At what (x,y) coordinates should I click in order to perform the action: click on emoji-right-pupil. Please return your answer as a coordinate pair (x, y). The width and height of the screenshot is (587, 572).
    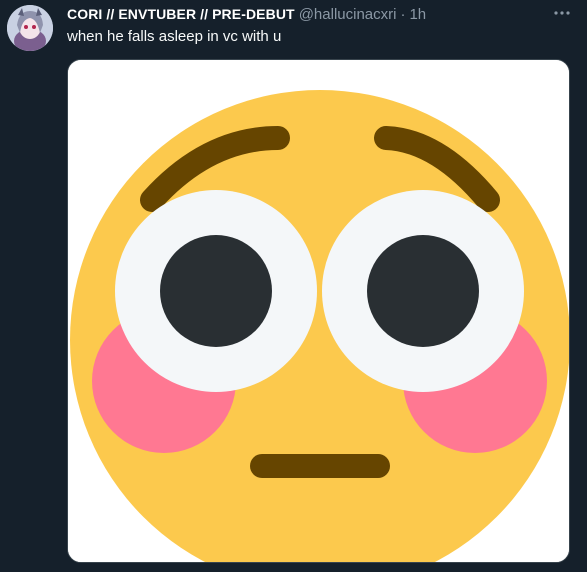
    Looking at the image, I should click on (423, 291).